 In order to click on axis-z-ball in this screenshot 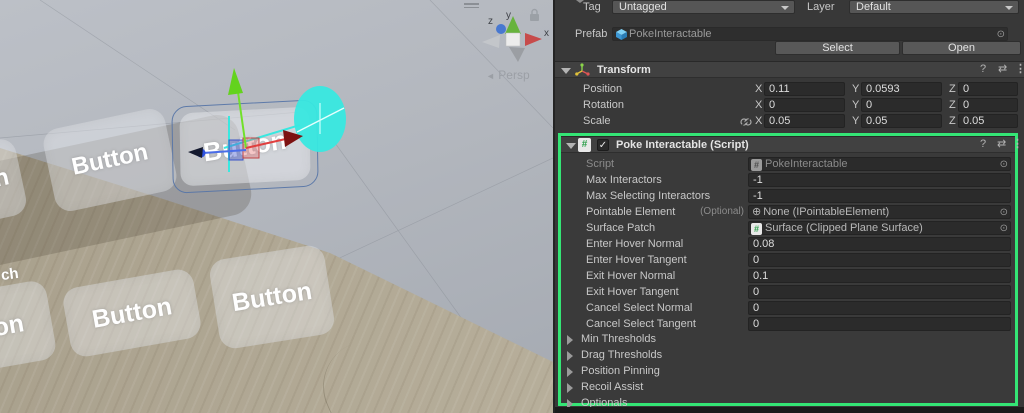, I will do `click(501, 29)`.